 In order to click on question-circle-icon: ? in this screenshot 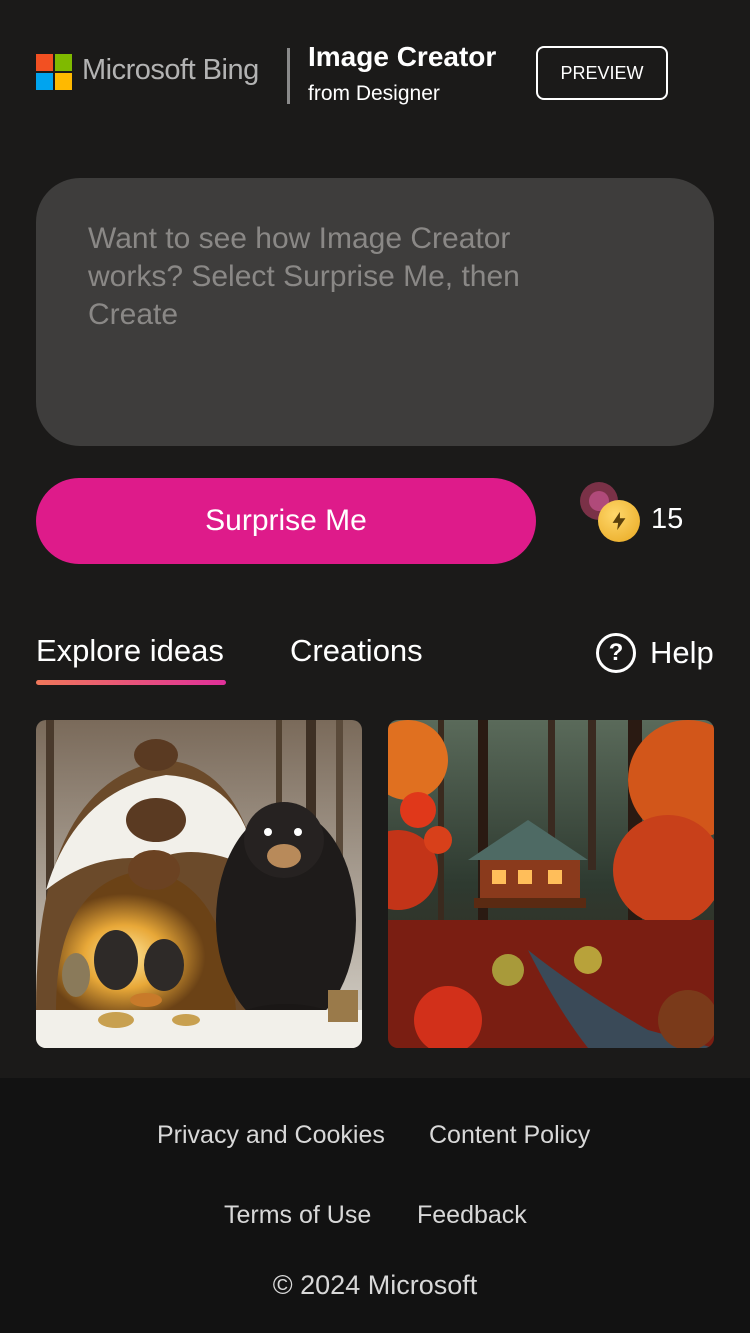, I will do `click(616, 653)`.